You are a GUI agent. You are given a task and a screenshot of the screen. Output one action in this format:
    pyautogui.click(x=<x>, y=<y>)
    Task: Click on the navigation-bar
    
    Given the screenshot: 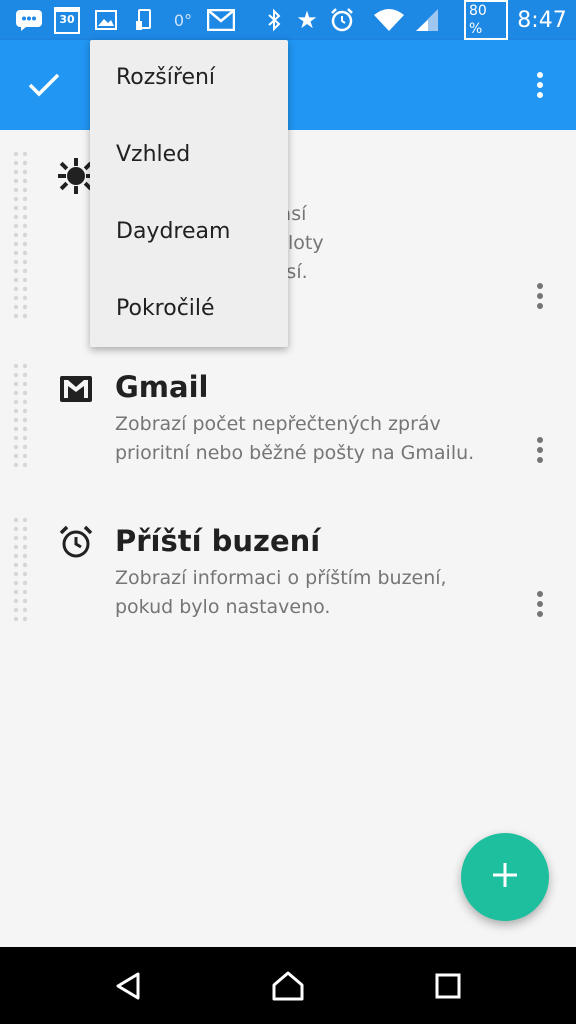 What is the action you would take?
    pyautogui.click(x=288, y=985)
    